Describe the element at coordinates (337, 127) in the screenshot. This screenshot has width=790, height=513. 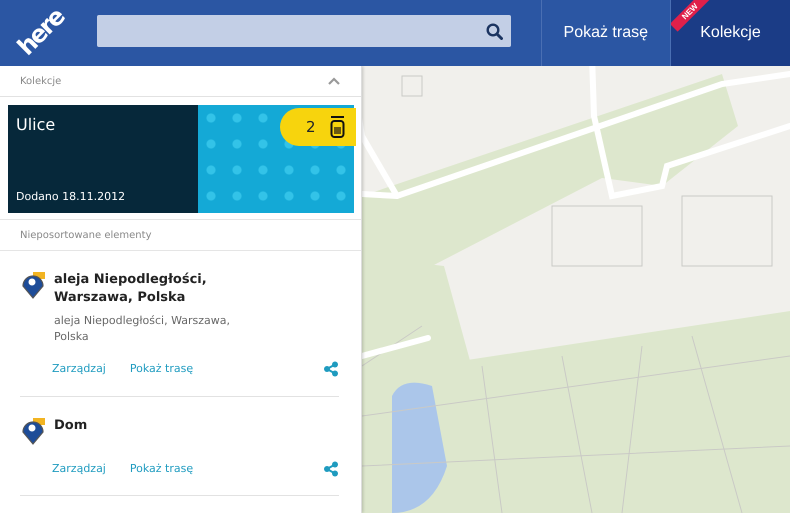
I see `jar-icon` at that location.